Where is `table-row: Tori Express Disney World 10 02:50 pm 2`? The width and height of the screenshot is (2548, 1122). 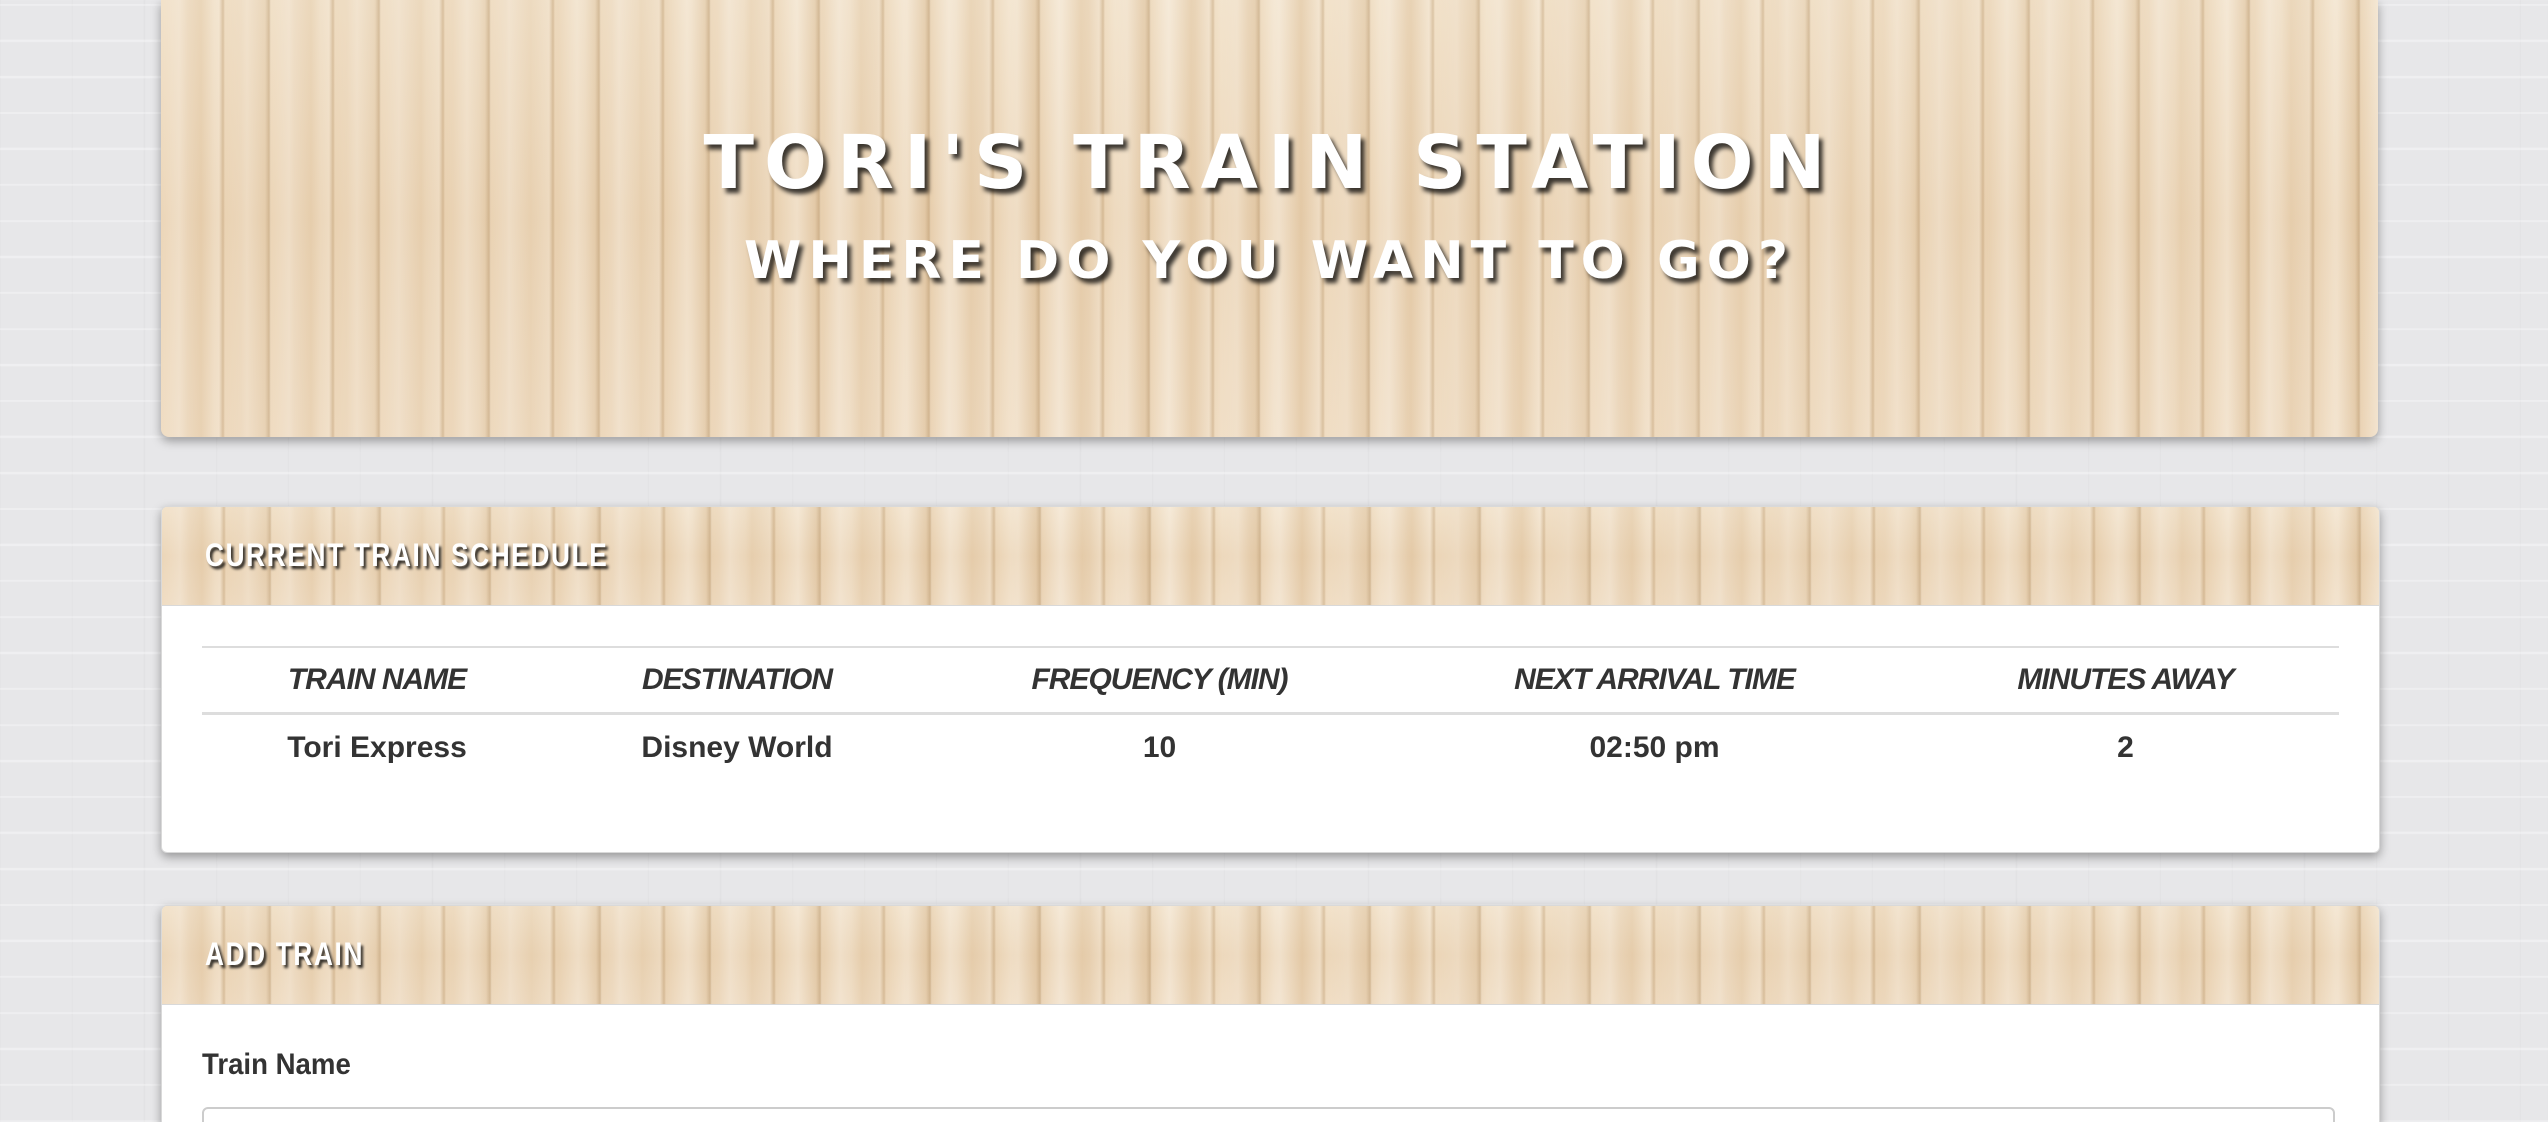
table-row: Tori Express Disney World 10 02:50 pm 2 is located at coordinates (1270, 748).